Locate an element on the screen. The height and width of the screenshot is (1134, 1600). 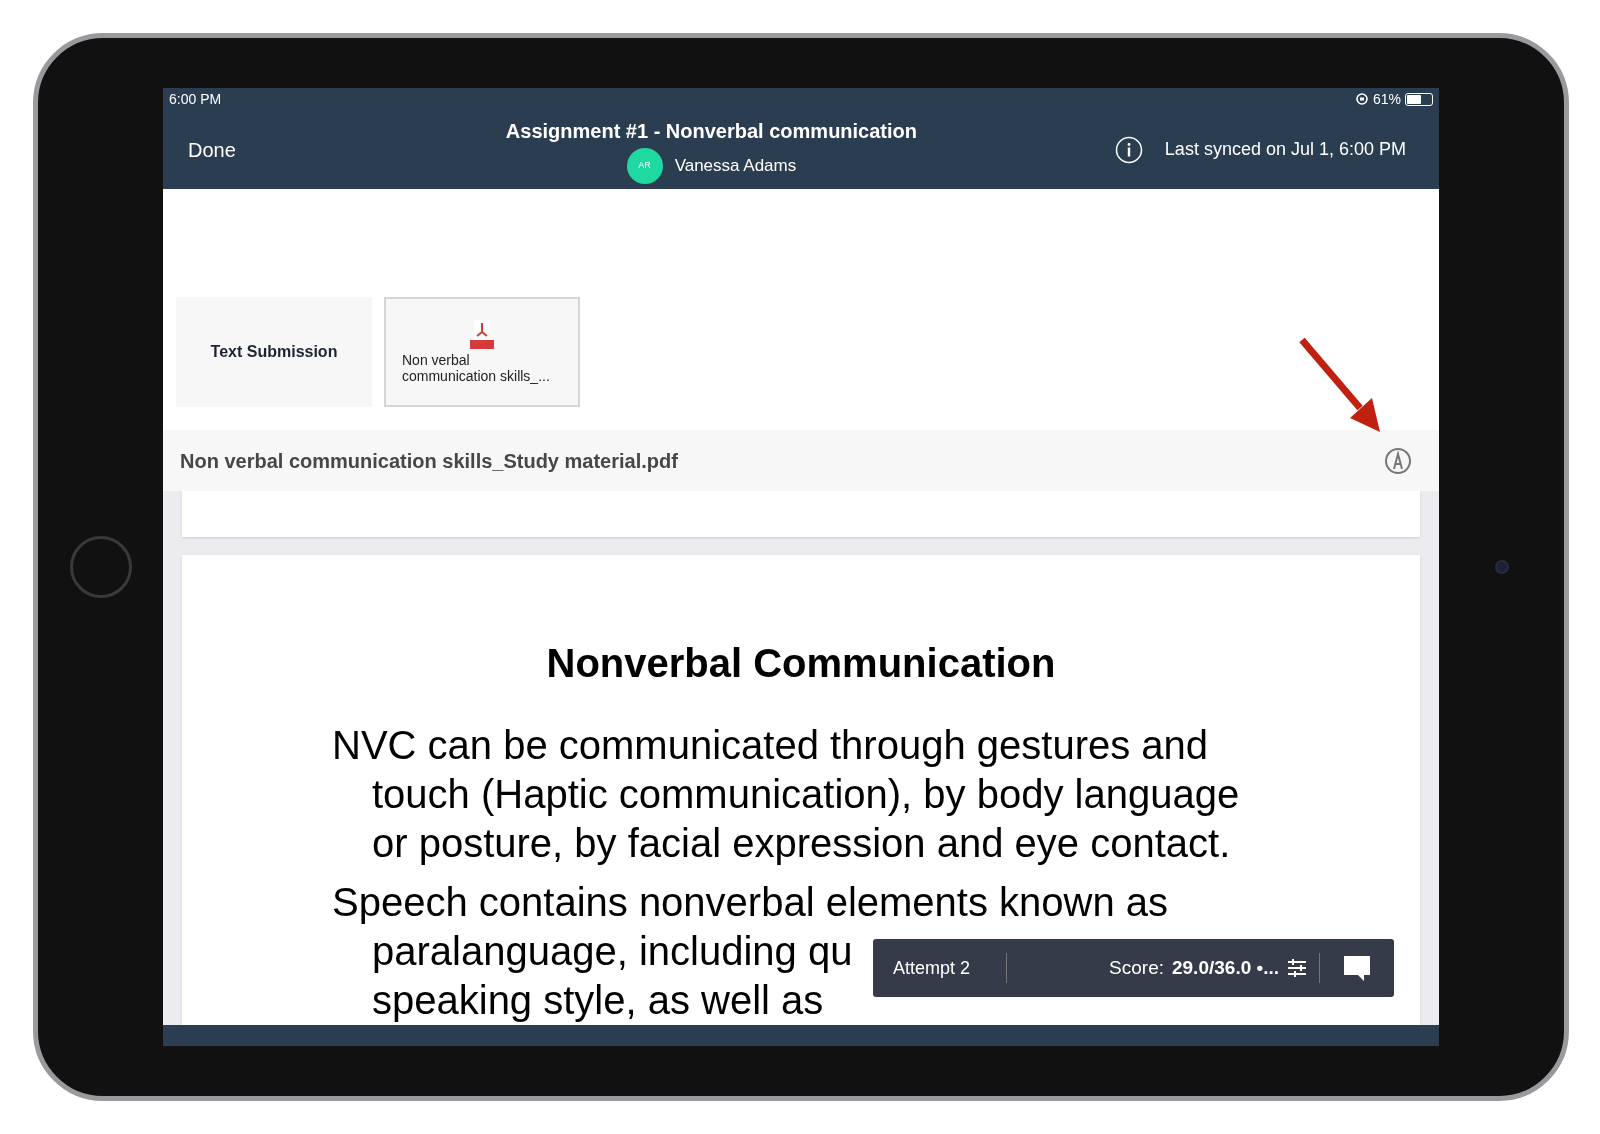
status-time: 6:00 PM is located at coordinates (195, 99).